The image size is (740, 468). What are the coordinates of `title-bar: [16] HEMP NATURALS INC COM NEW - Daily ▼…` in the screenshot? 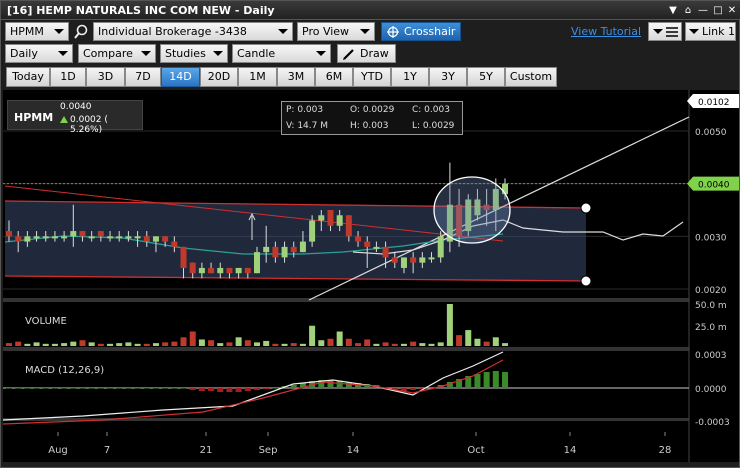 It's located at (370, 10).